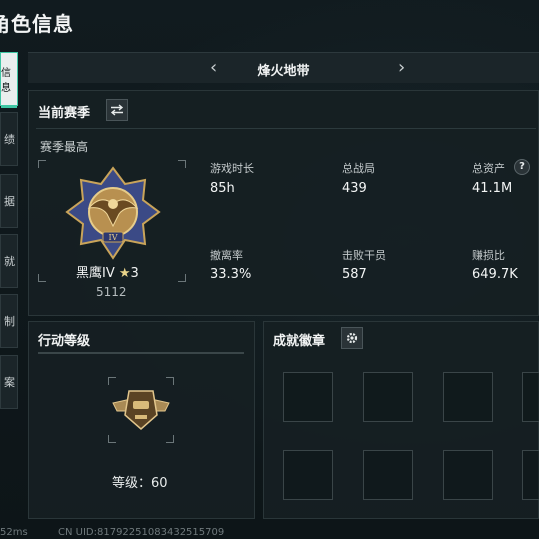 This screenshot has width=539, height=539. I want to click on stat-extract-rate-value: 33.3%, so click(231, 274).